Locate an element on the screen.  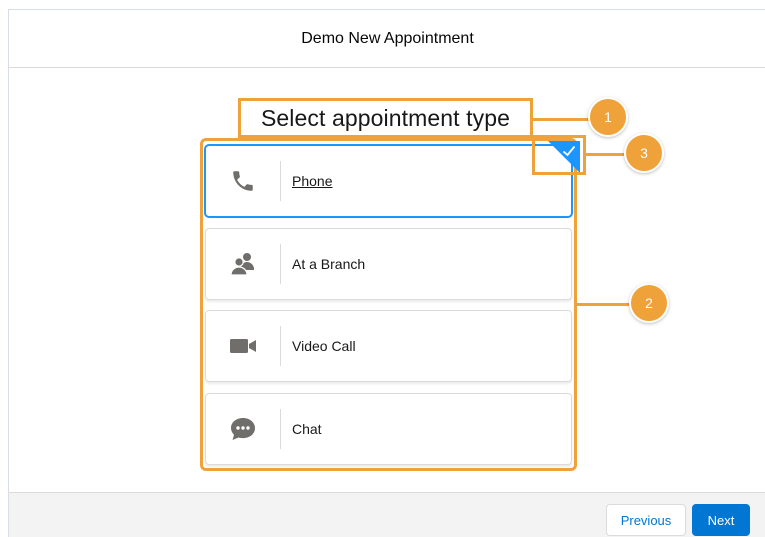
callout-2-leader is located at coordinates (604, 304).